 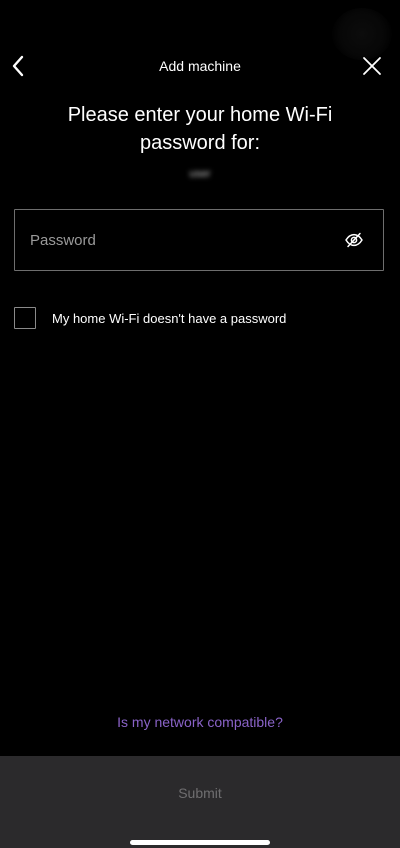 I want to click on close-icon, so click(x=372, y=66).